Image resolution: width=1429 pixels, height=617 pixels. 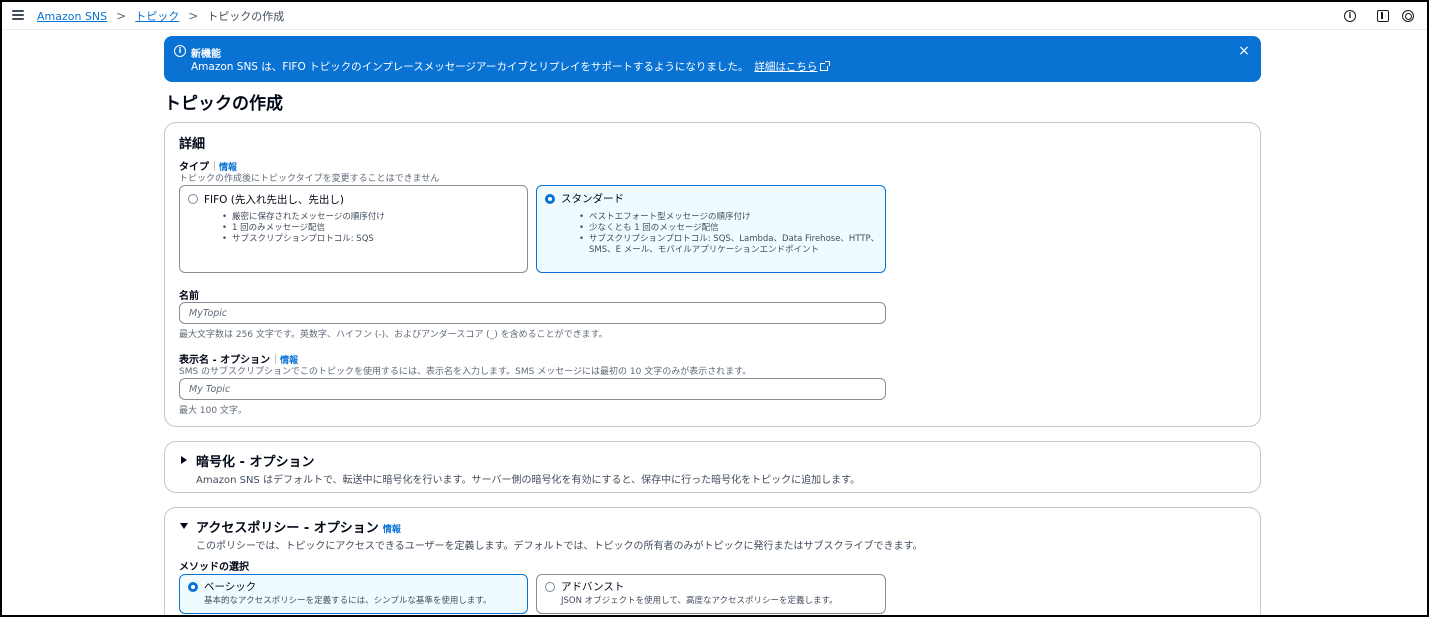 What do you see at coordinates (303, 217) in the screenshot?
I see `list-item: 厳密に保存されたメッセージの順序付け` at bounding box center [303, 217].